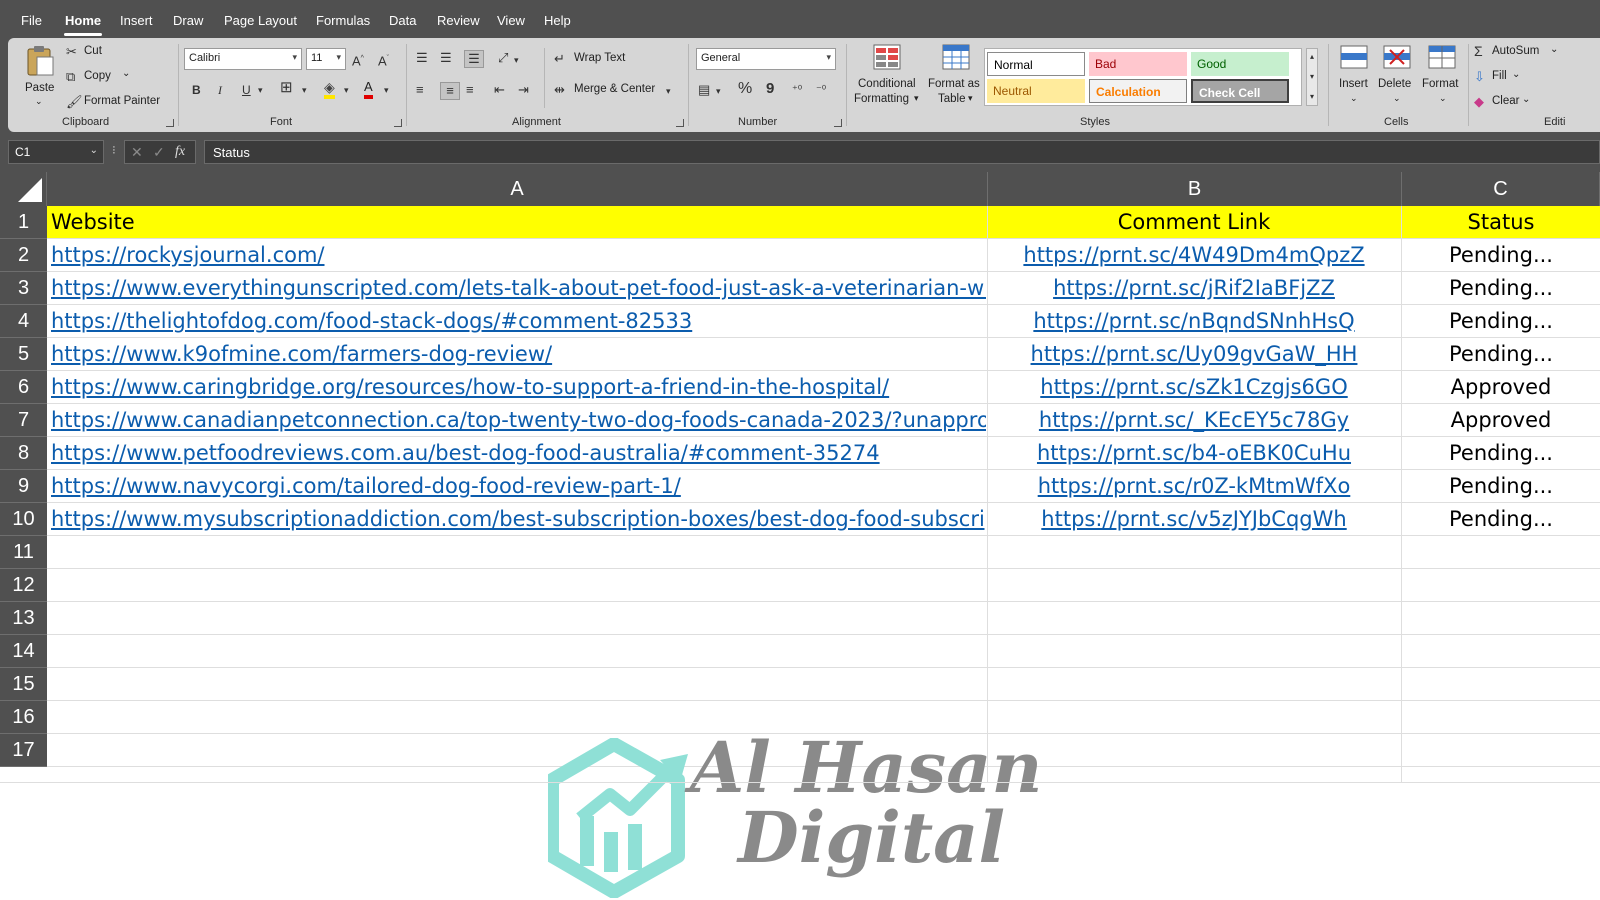  I want to click on style-good: Good, so click(1240, 64).